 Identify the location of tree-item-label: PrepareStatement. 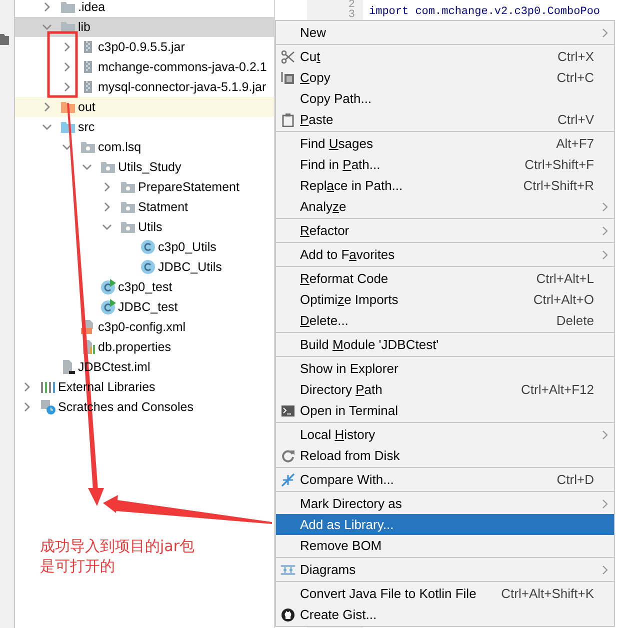
(189, 187).